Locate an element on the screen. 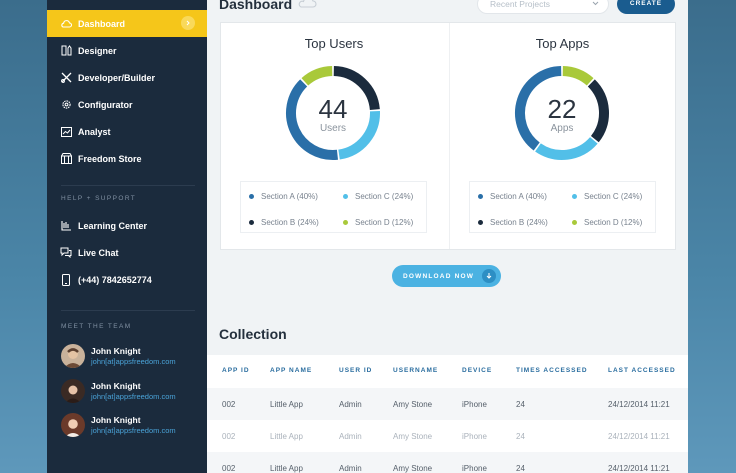 The height and width of the screenshot is (473, 736). column-header: APP ID is located at coordinates (236, 370).